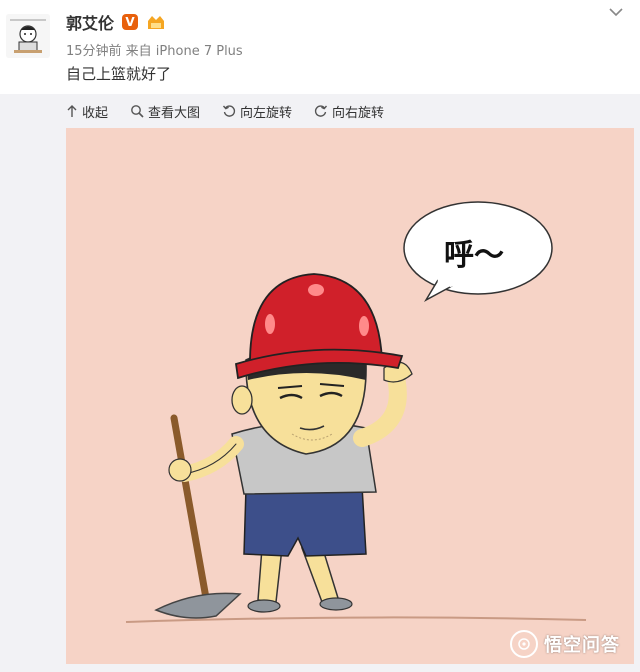 The image size is (640, 672). Describe the element at coordinates (72, 111) in the screenshot. I see `arrow-up-icon` at that location.